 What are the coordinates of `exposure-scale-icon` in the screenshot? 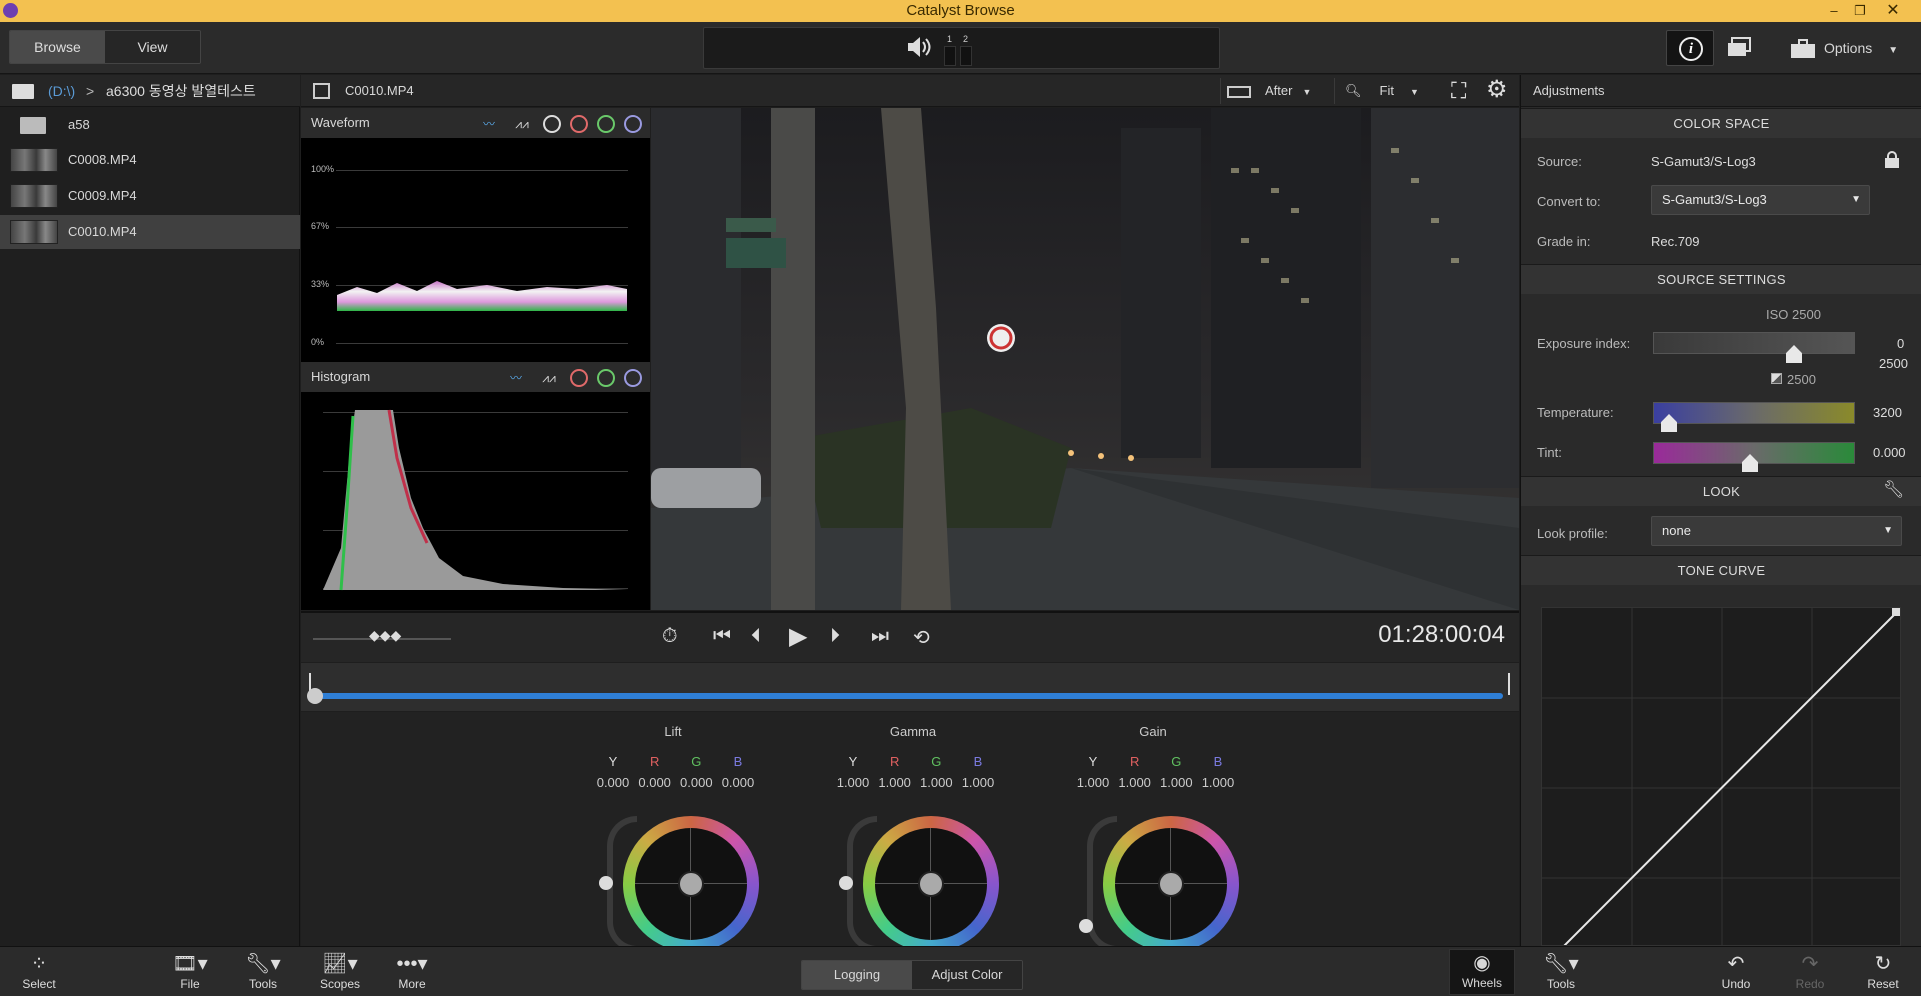 It's located at (1776, 378).